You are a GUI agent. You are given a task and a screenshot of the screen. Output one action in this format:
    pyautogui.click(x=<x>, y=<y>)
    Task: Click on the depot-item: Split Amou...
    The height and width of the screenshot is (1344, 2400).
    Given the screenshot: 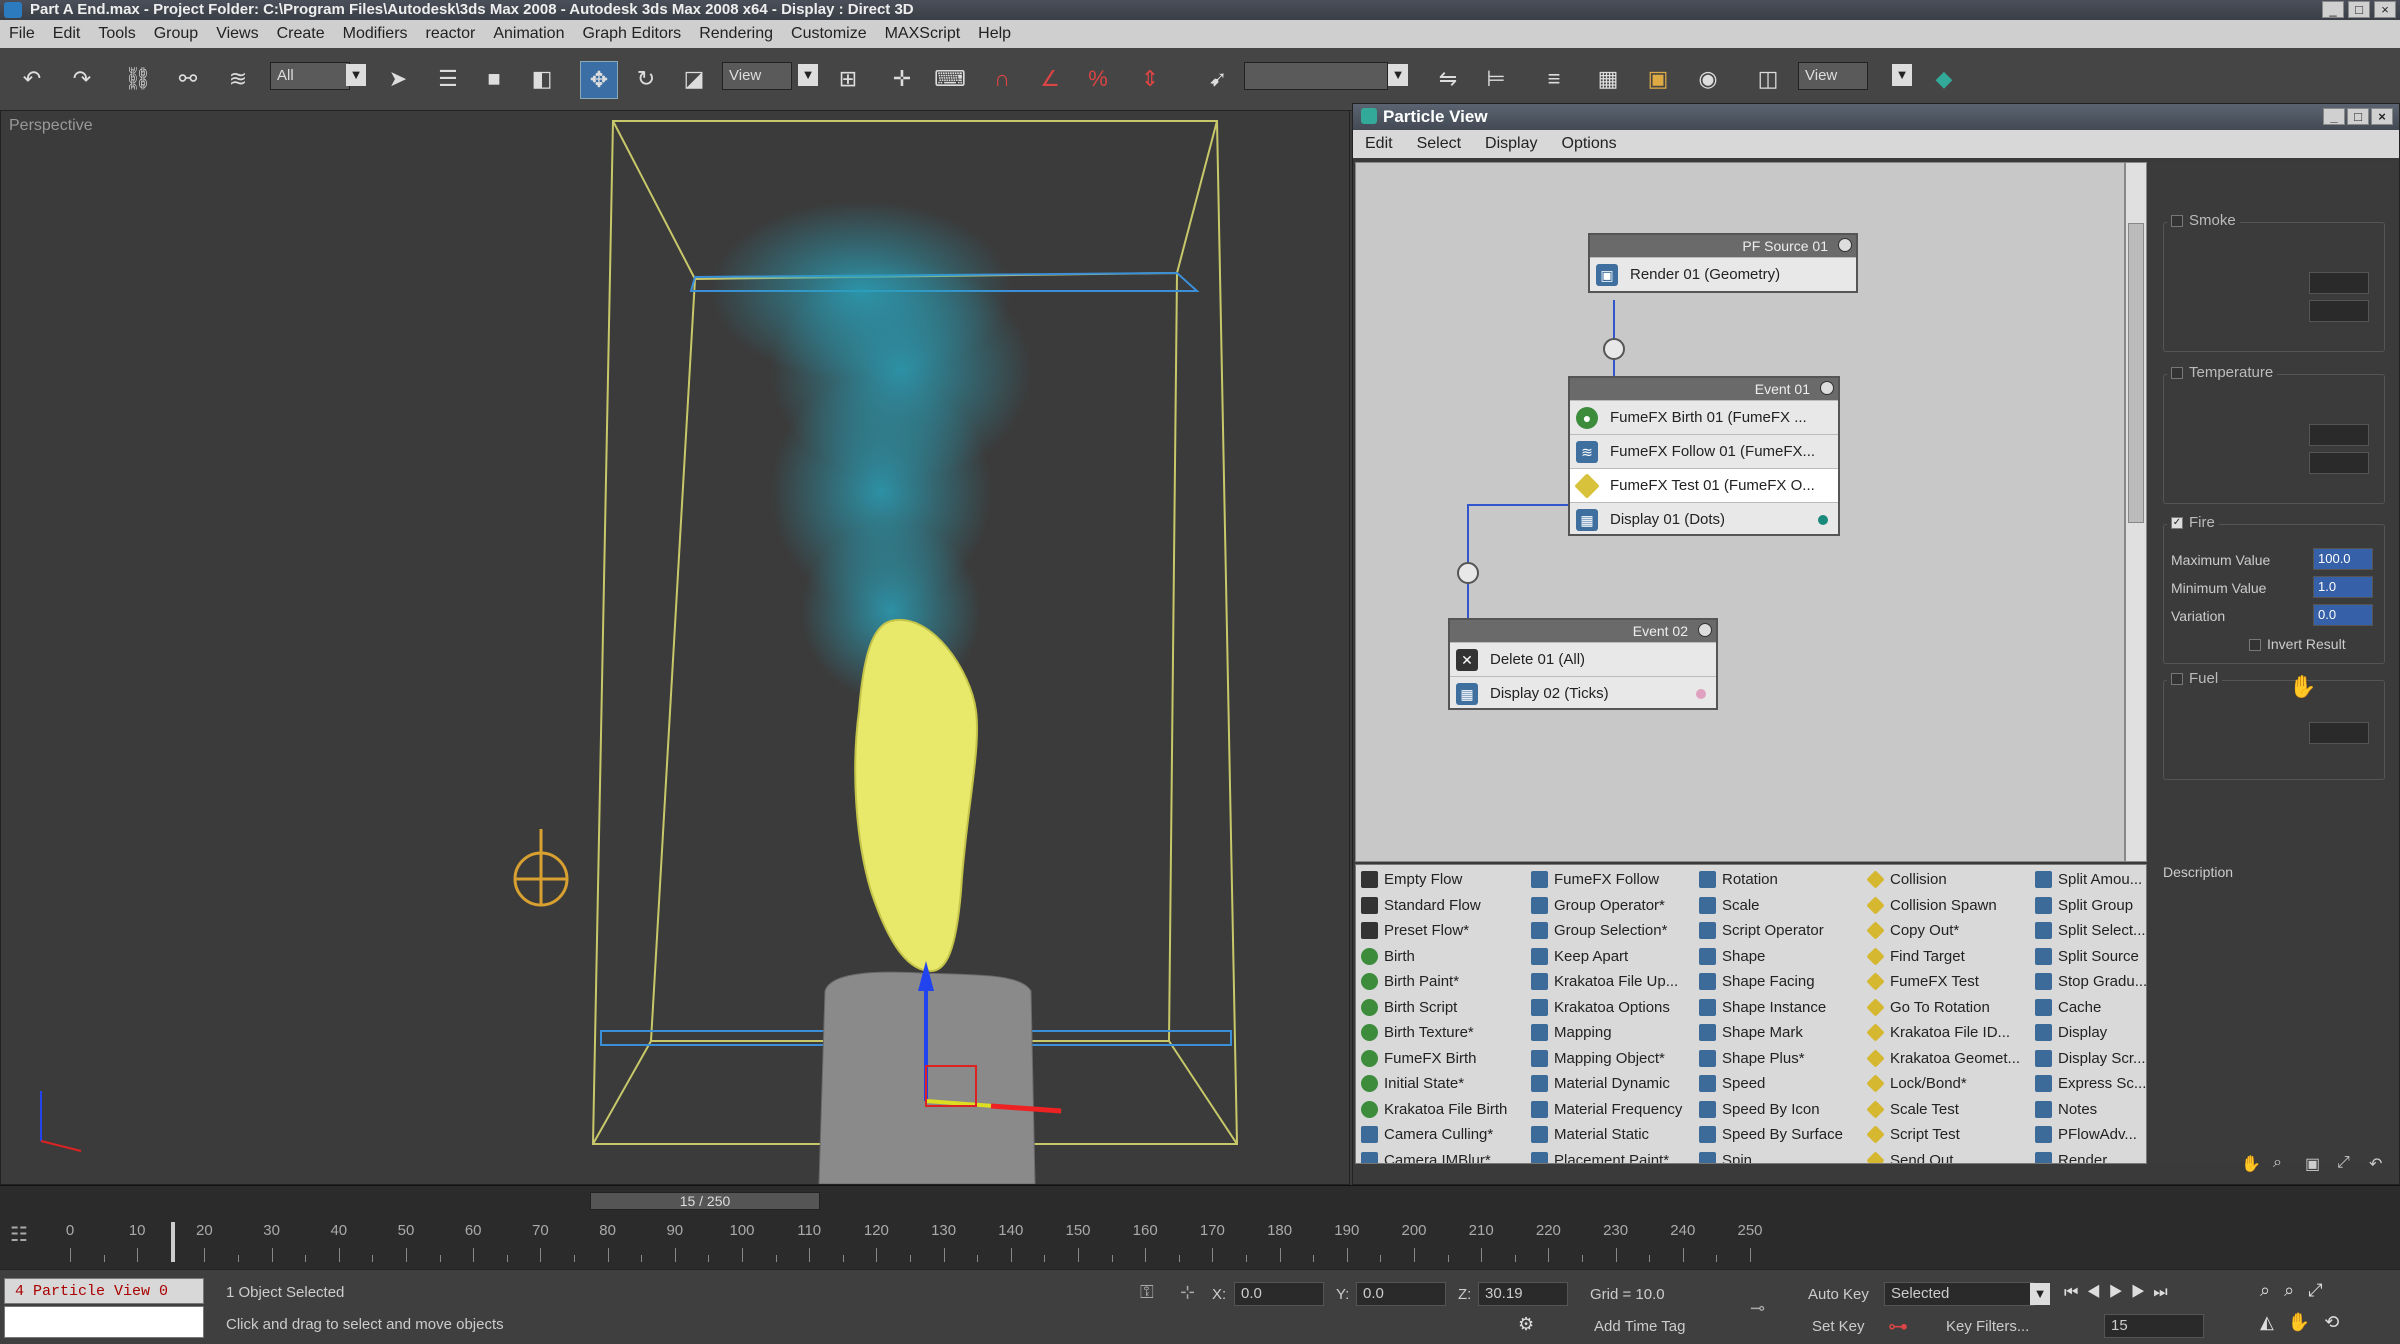 What is the action you would take?
    pyautogui.click(x=2089, y=880)
    